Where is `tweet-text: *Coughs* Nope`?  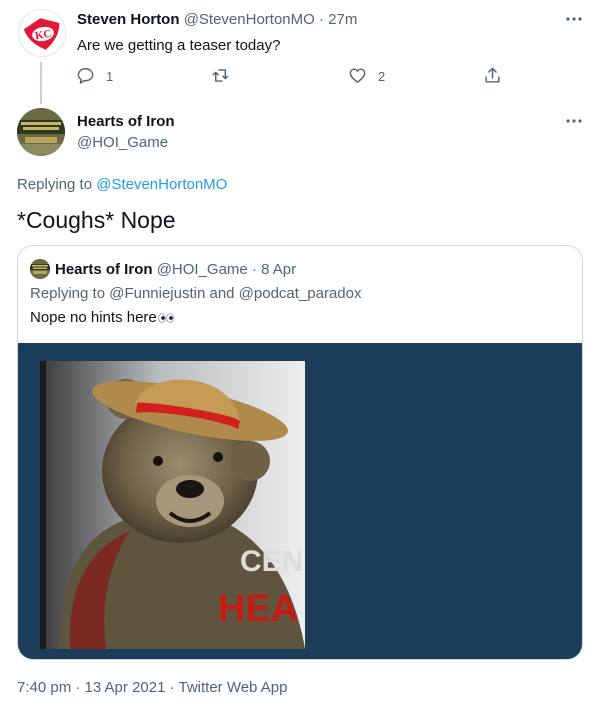
tweet-text: *Coughs* Nope is located at coordinates (96, 220).